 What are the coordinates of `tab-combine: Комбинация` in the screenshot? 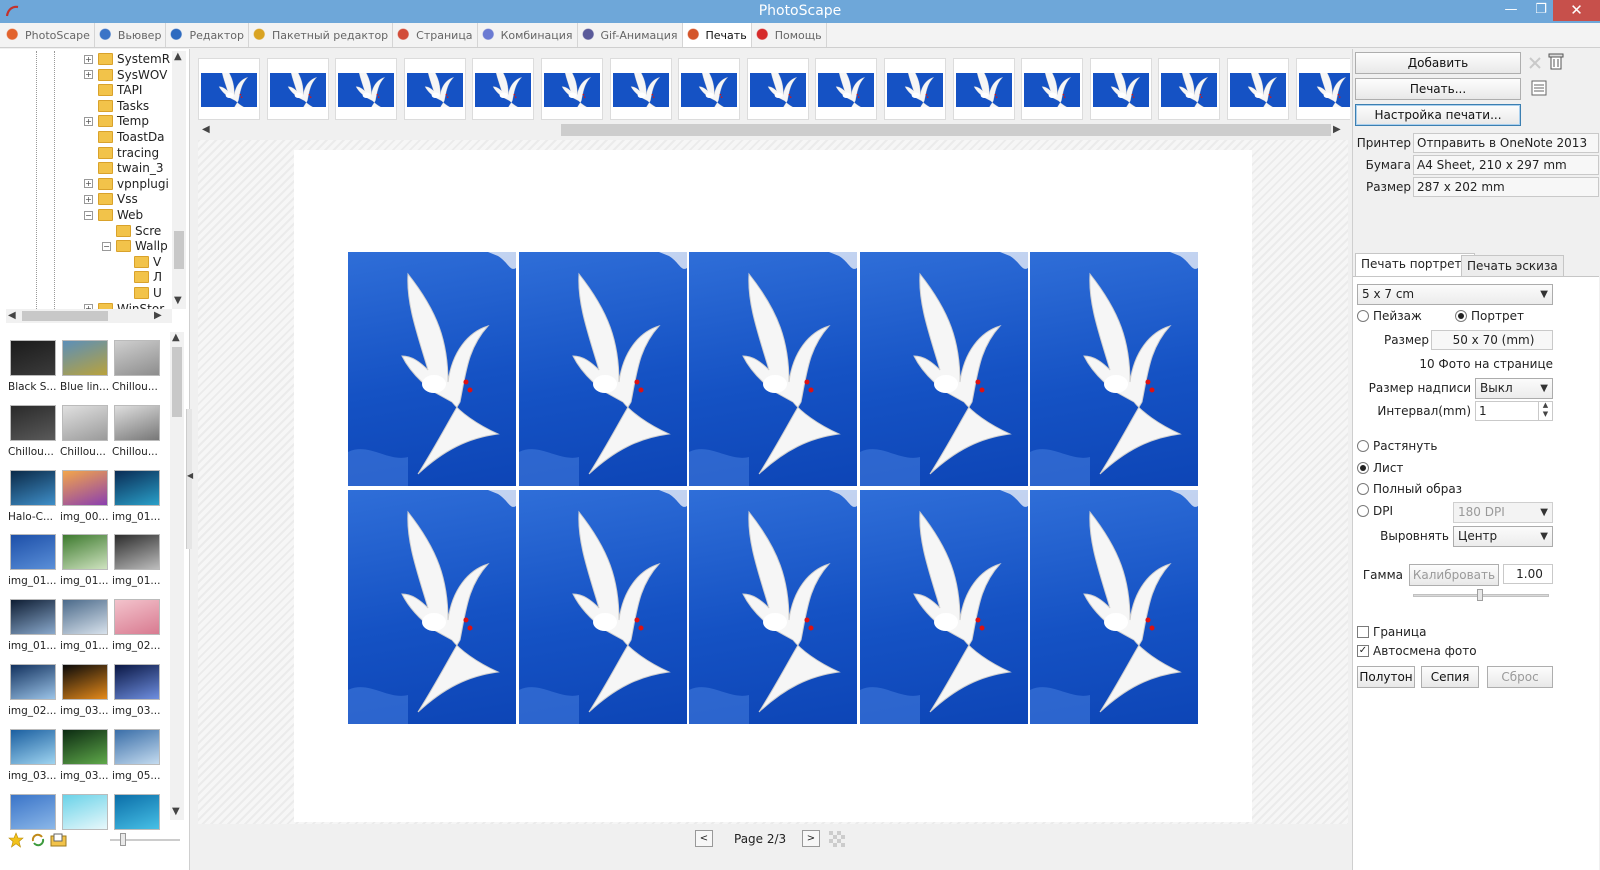 It's located at (528, 35).